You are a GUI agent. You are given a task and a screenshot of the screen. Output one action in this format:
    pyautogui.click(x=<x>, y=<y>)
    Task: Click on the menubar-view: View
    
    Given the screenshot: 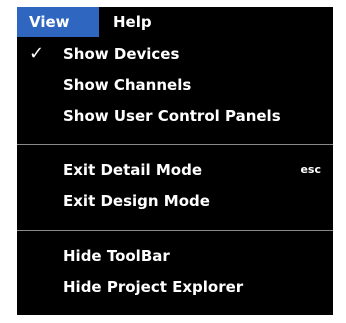 What is the action you would take?
    pyautogui.click(x=58, y=22)
    